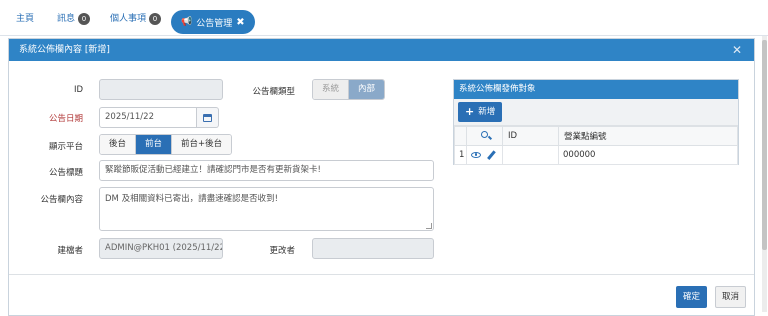 The height and width of the screenshot is (316, 768). What do you see at coordinates (429, 226) in the screenshot?
I see `resize-handle` at bounding box center [429, 226].